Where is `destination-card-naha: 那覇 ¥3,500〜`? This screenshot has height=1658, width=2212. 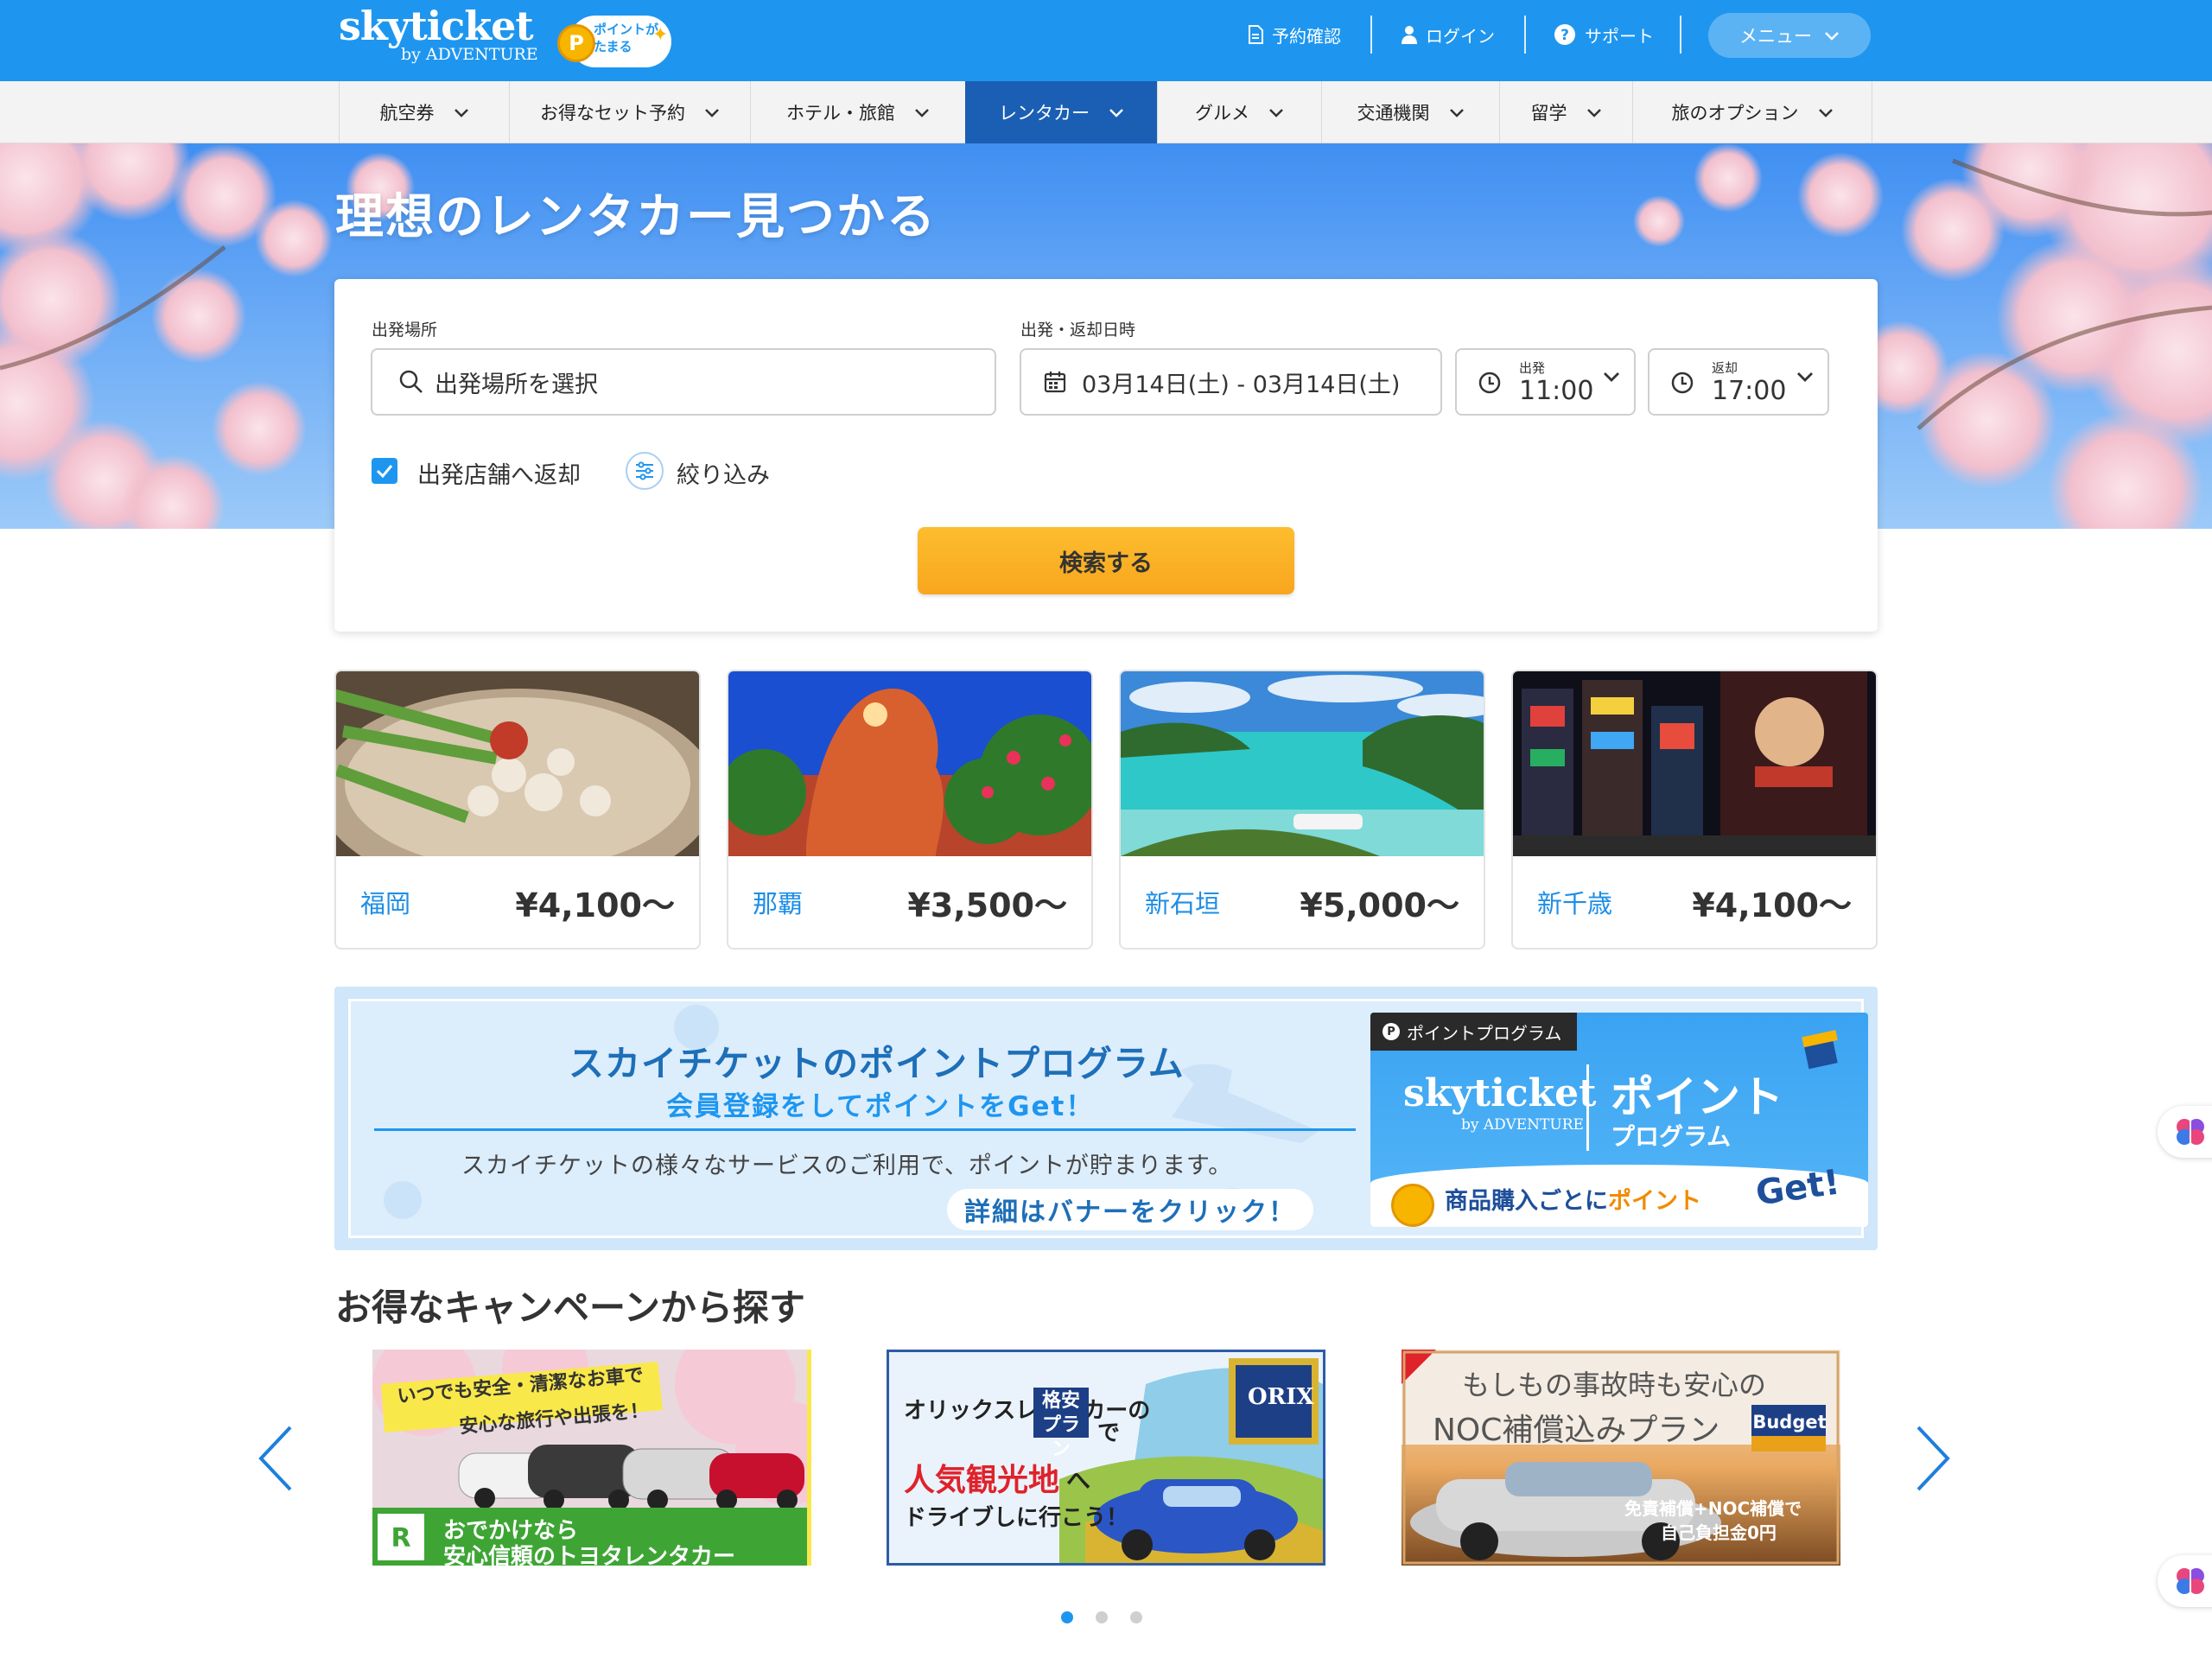 destination-card-naha: 那覇 ¥3,500〜 is located at coordinates (910, 810).